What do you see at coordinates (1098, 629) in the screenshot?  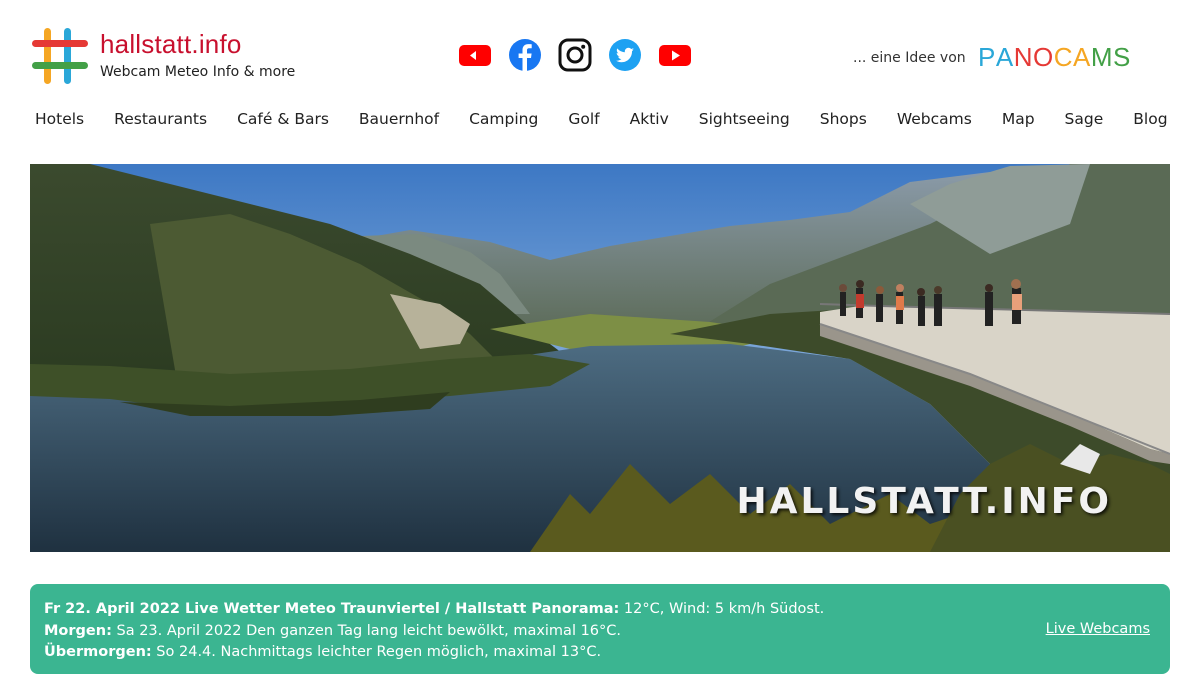 I see `live-webcams-link: Live Webcams` at bounding box center [1098, 629].